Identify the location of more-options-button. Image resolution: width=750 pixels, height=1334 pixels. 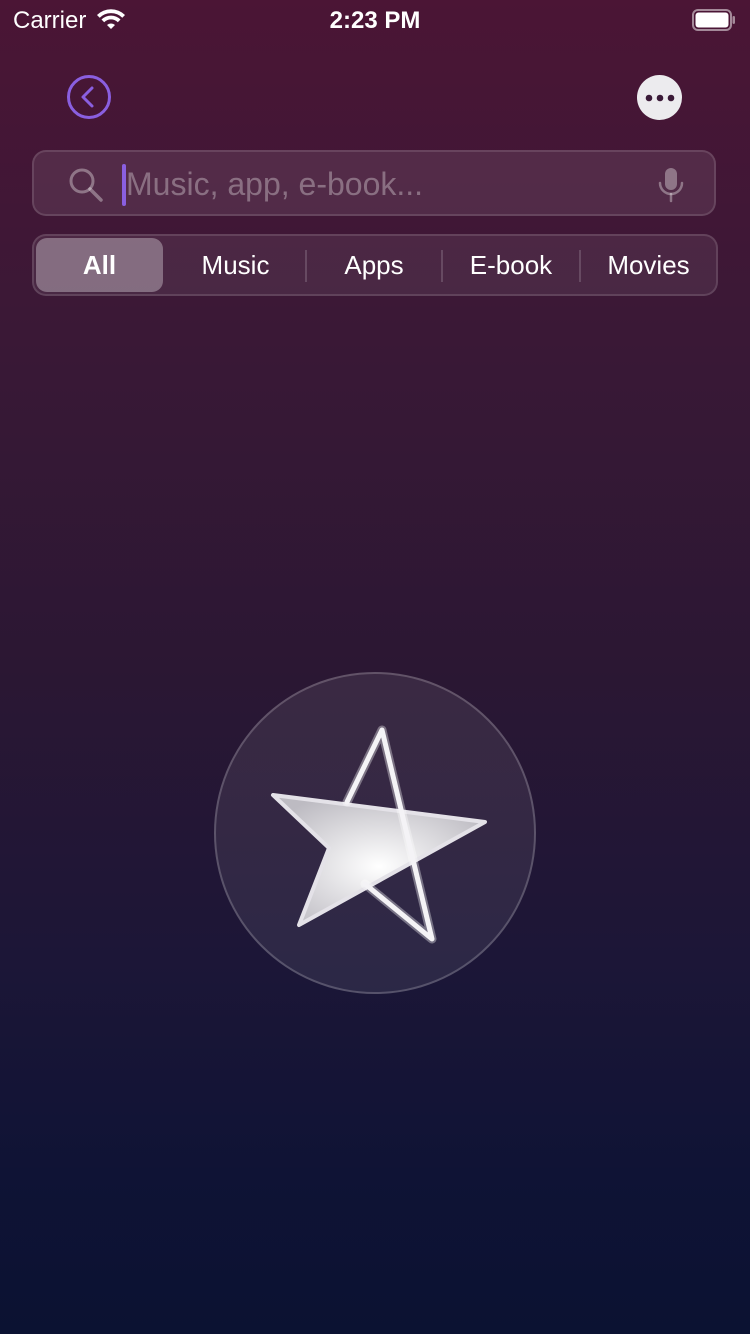
(659, 97).